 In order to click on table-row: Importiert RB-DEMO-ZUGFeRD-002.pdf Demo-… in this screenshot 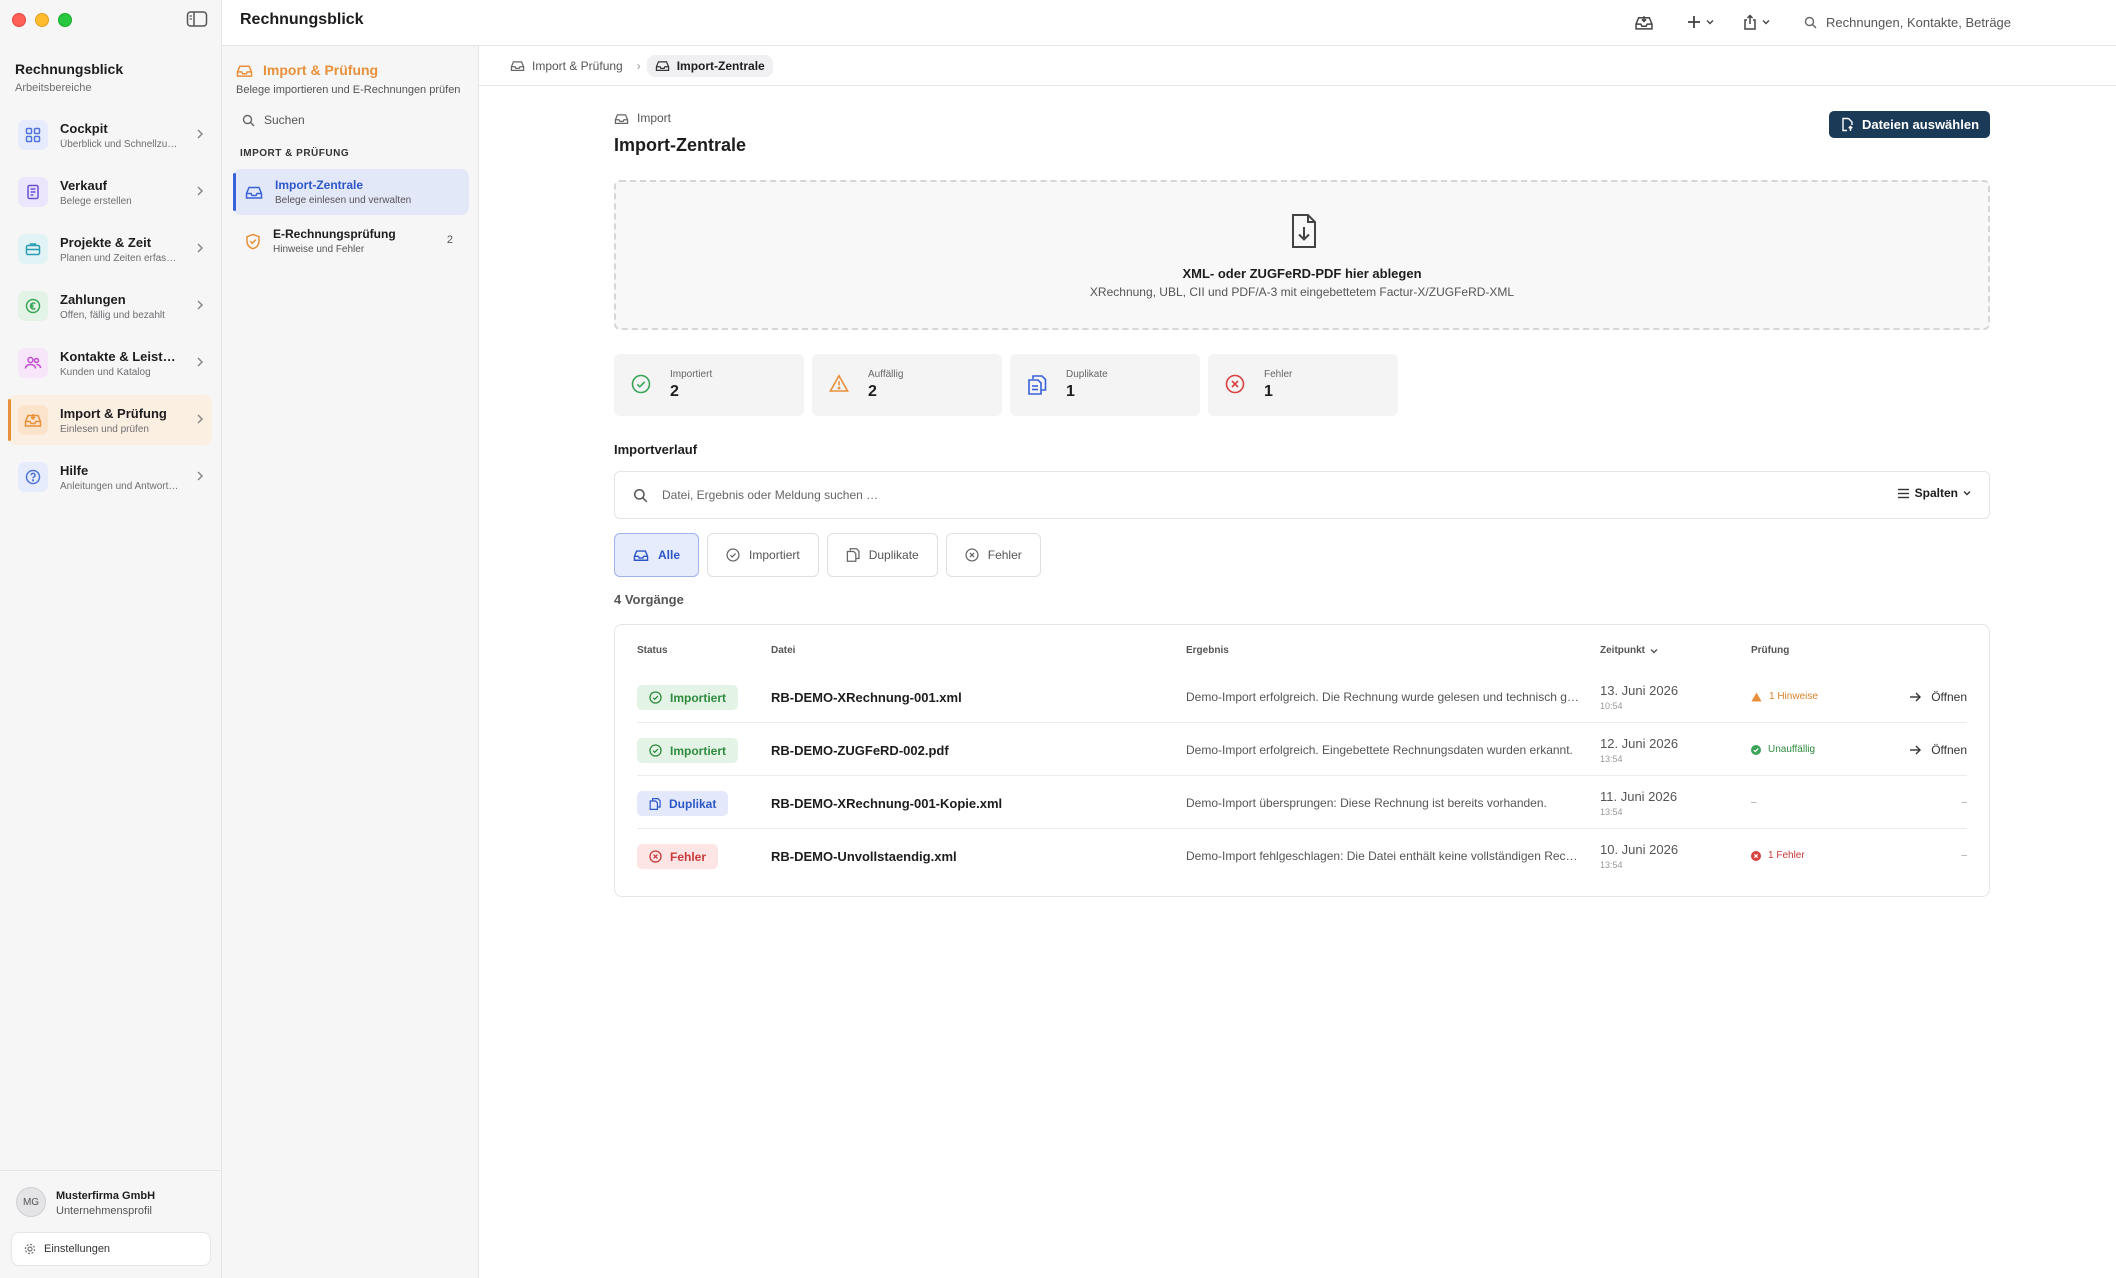, I will do `click(1302, 749)`.